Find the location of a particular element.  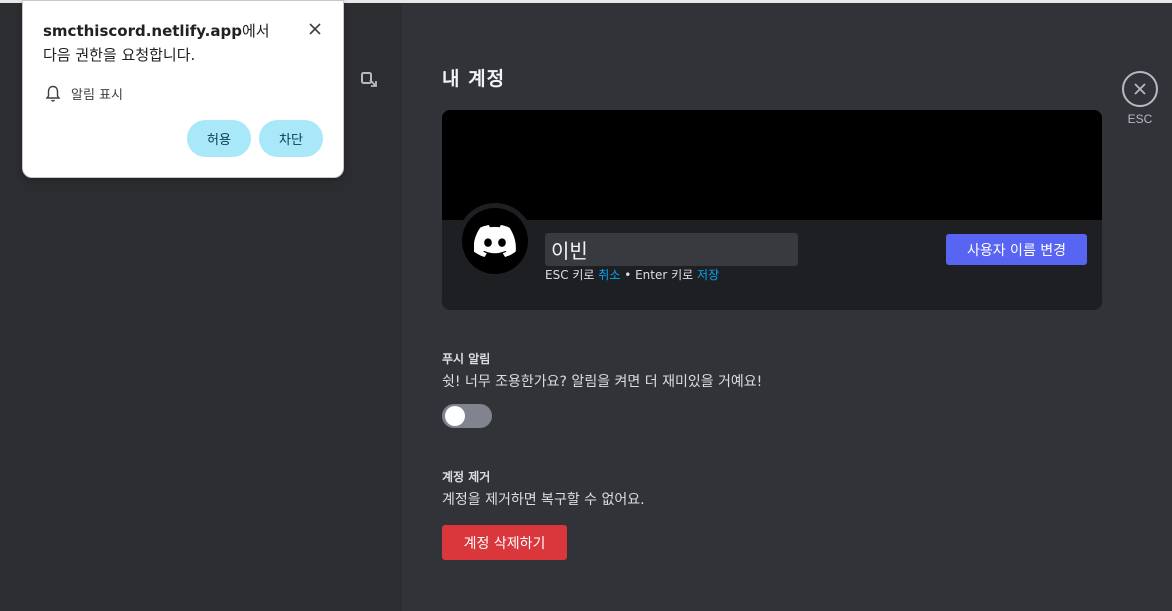

remove-account-label: 계정 제거 is located at coordinates (466, 477).